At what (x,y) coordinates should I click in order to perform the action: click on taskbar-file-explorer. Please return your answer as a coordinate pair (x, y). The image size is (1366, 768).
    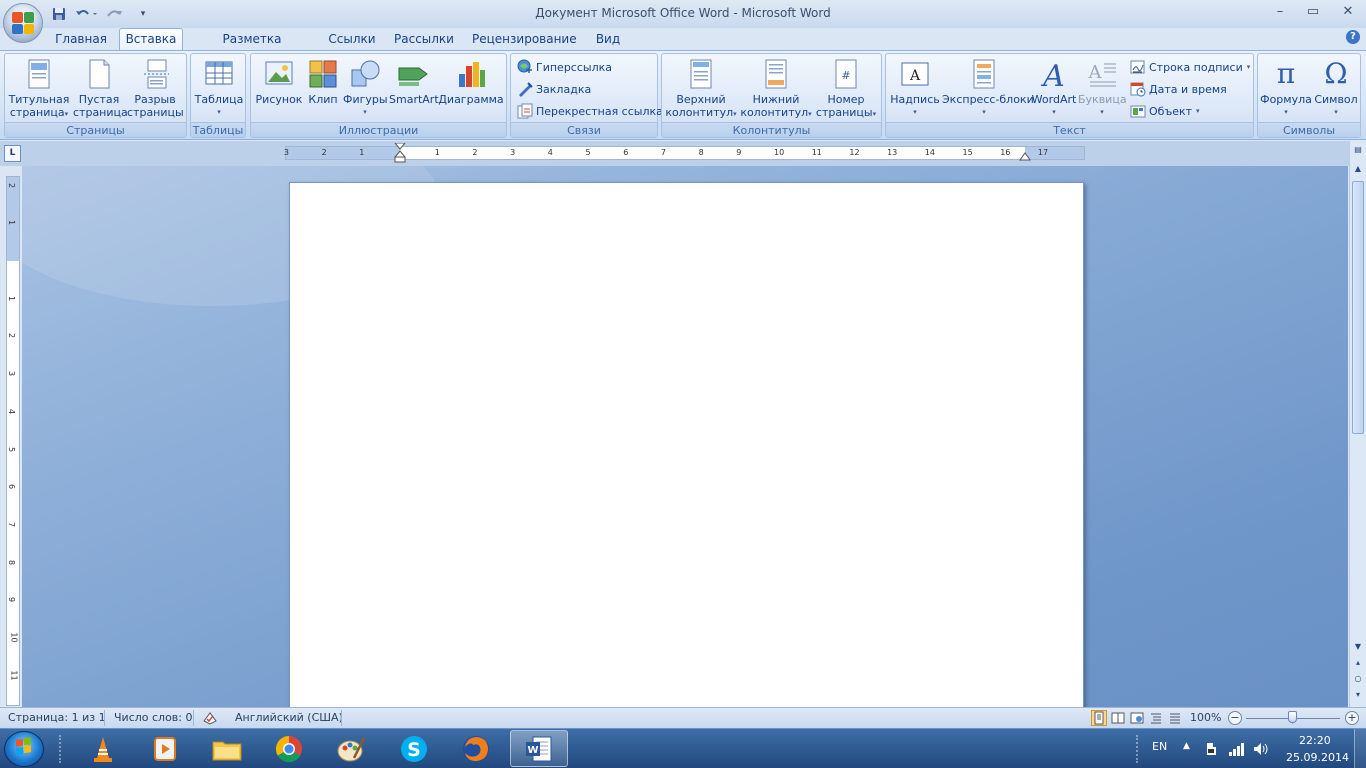
    Looking at the image, I should click on (227, 748).